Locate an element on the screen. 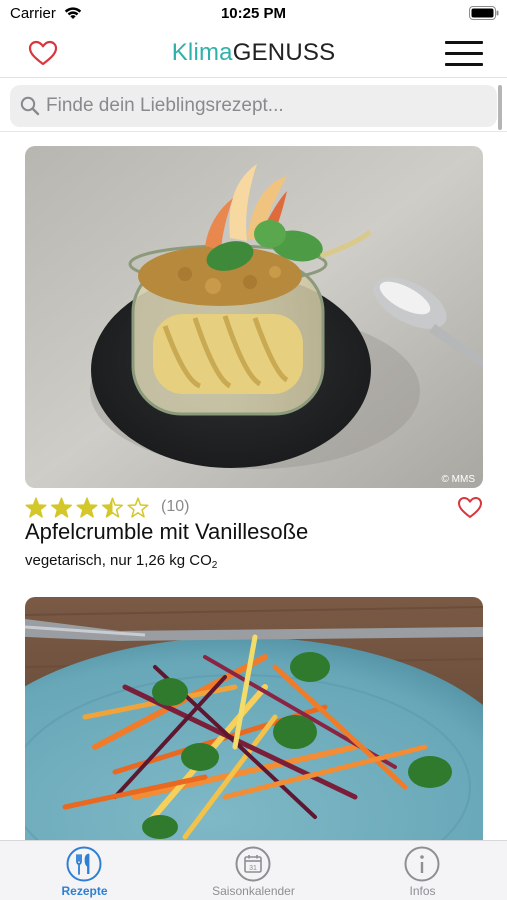  recipe-subtitle: vegetarisch, nur 1,26 kg CO2 is located at coordinates (121, 561).